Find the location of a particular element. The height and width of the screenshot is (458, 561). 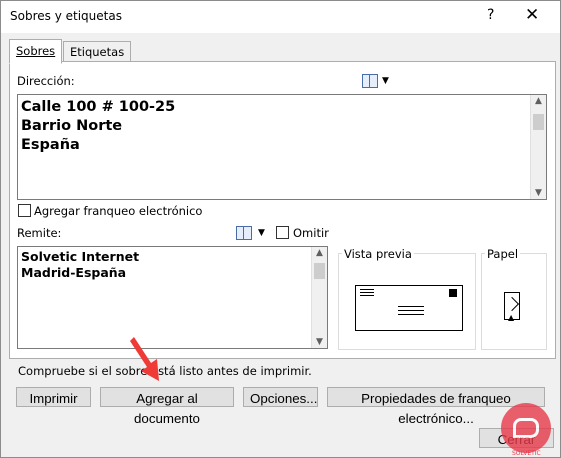

preview-label: Vista previa is located at coordinates (378, 254).